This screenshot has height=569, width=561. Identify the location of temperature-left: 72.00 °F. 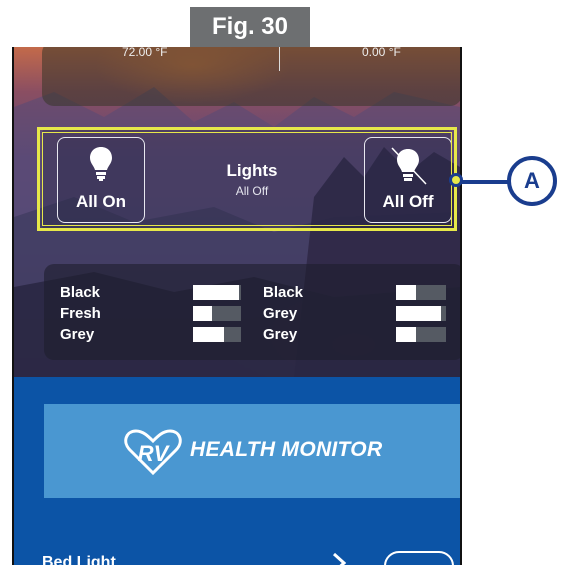
(145, 53).